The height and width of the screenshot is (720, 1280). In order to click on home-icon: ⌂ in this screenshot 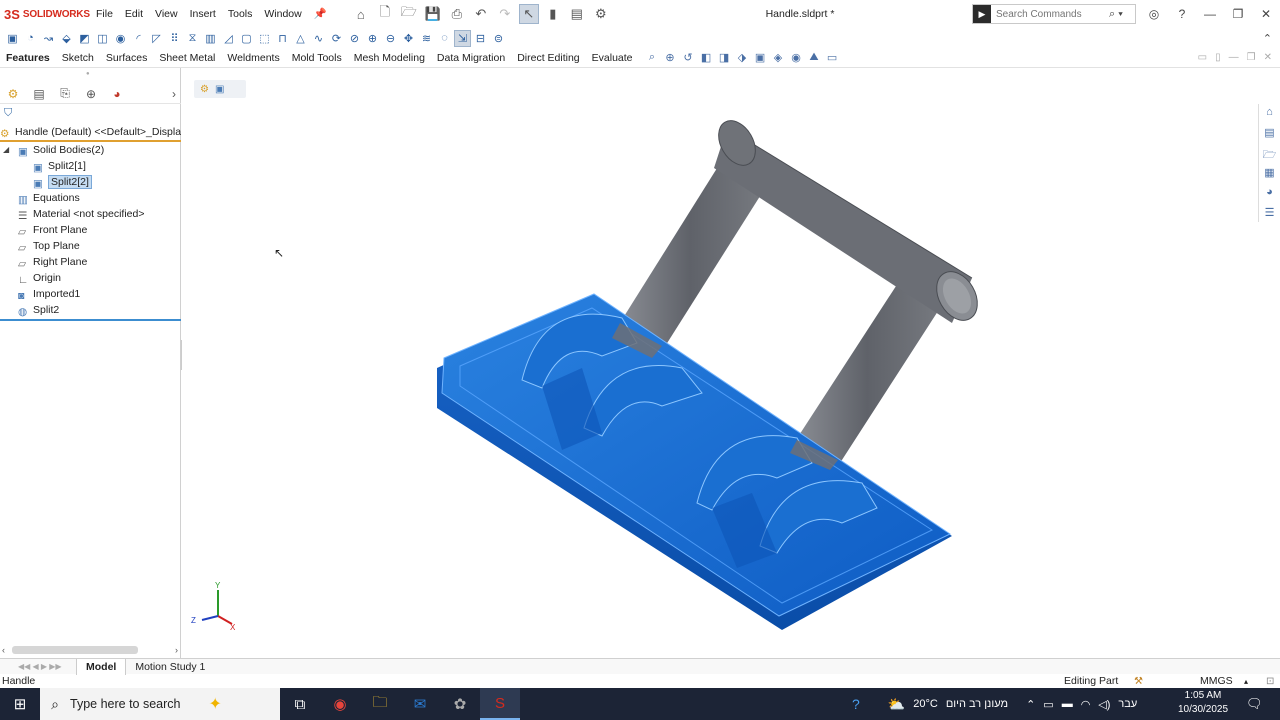, I will do `click(361, 14)`.